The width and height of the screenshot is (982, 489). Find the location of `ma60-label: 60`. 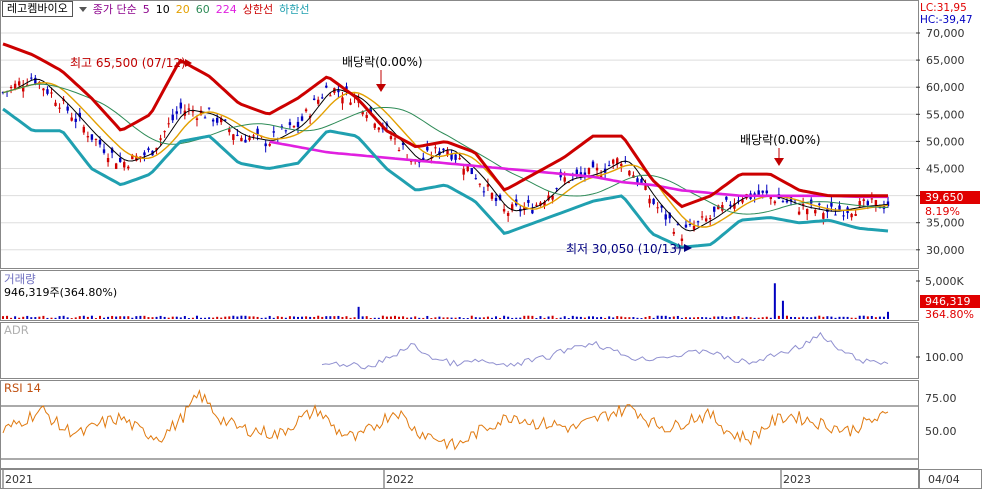

ma60-label: 60 is located at coordinates (202, 9).